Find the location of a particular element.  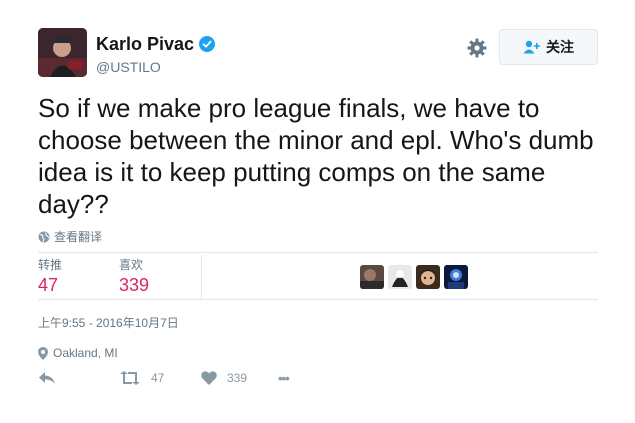

retweet-stat: 转推 47 is located at coordinates (50, 277).